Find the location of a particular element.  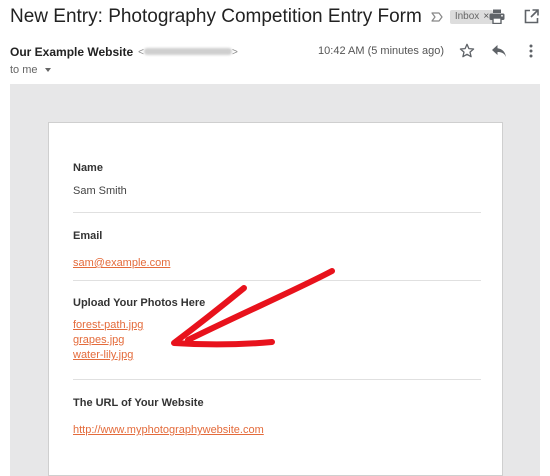

chevron-down-icon is located at coordinates (47, 70).